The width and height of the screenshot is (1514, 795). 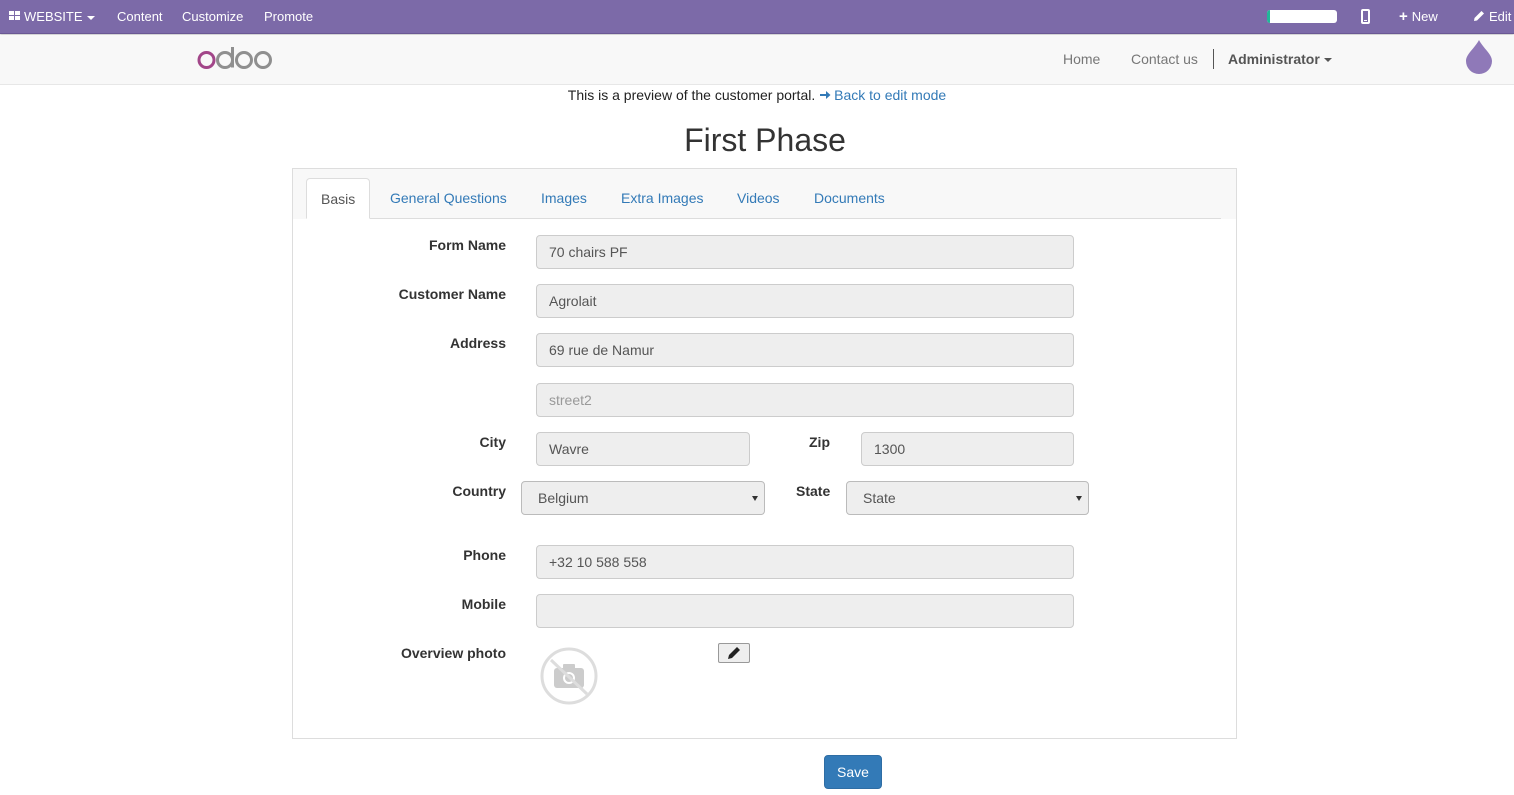 What do you see at coordinates (288, 17) in the screenshot?
I see `promote-menu: Promote` at bounding box center [288, 17].